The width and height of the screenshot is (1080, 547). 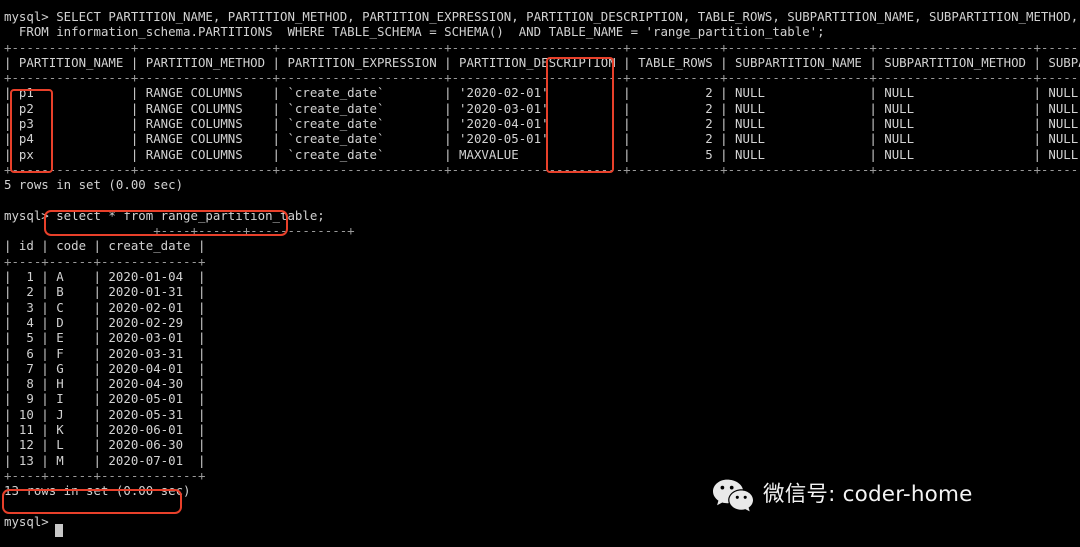 What do you see at coordinates (105, 277) in the screenshot?
I see `table-row: | 1 | A | 2020-01-04 |` at bounding box center [105, 277].